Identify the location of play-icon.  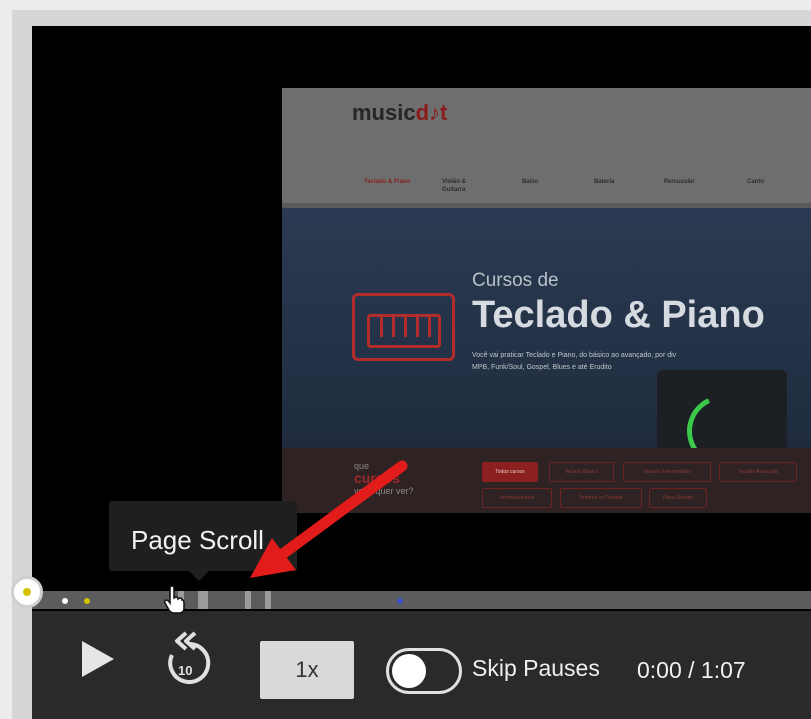
(98, 659).